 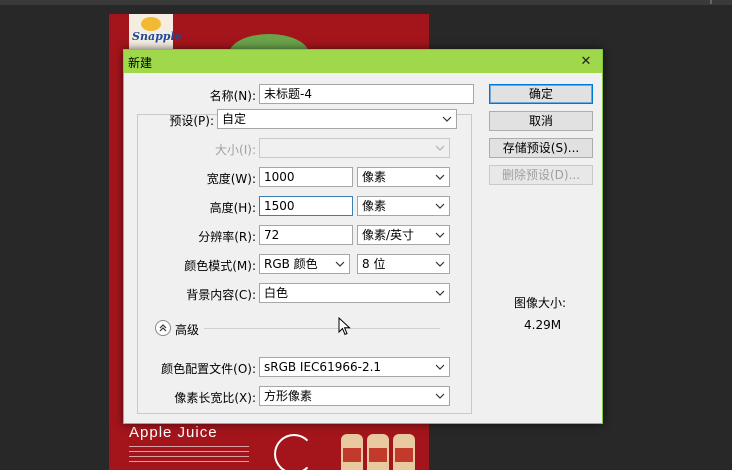 I want to click on swirl-decoration, so click(x=294, y=452).